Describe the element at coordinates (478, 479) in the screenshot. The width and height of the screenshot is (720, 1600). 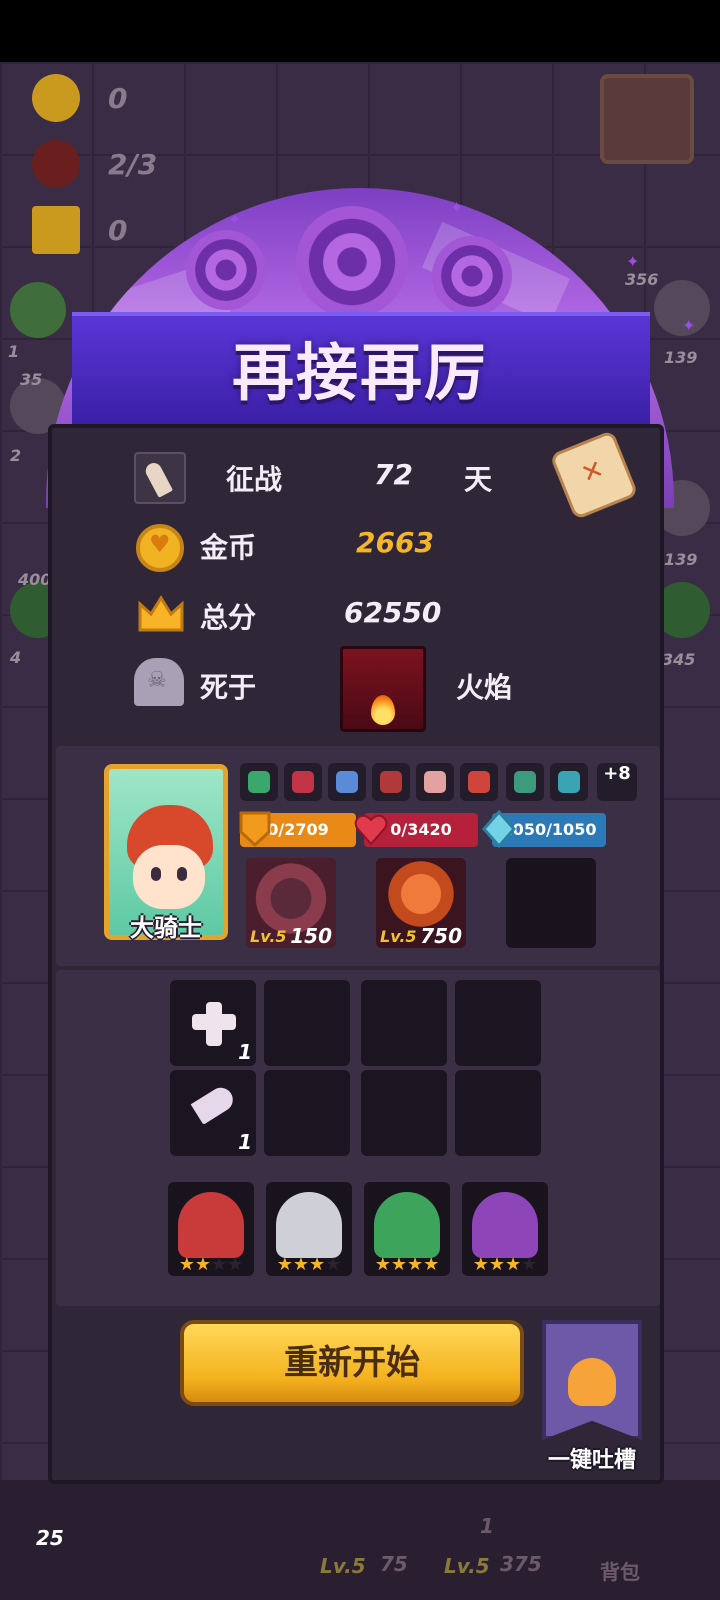
I see `days-unit: 天` at that location.